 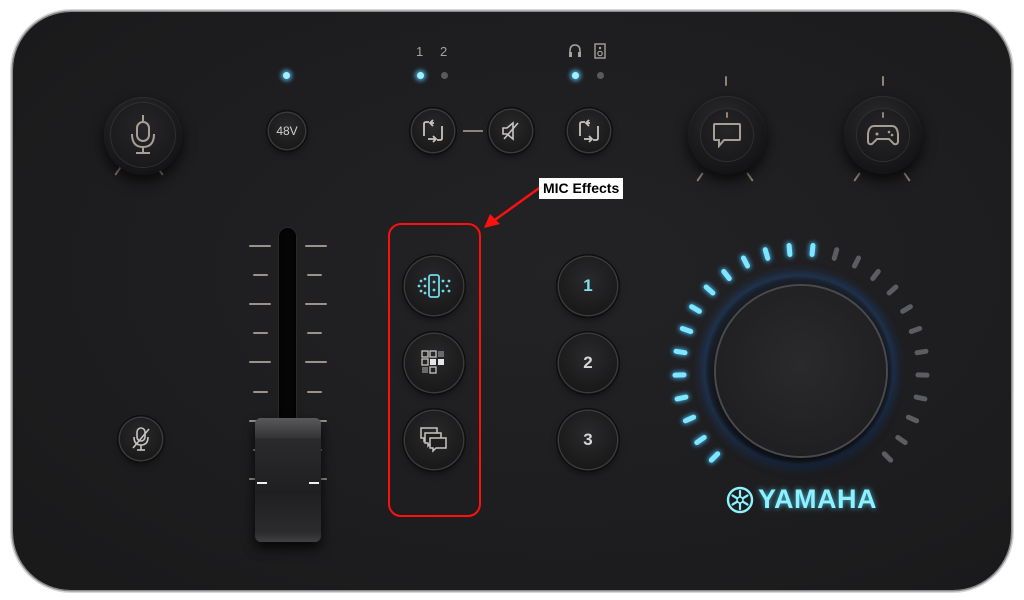 What do you see at coordinates (287, 328) in the screenshot?
I see `fader-track` at bounding box center [287, 328].